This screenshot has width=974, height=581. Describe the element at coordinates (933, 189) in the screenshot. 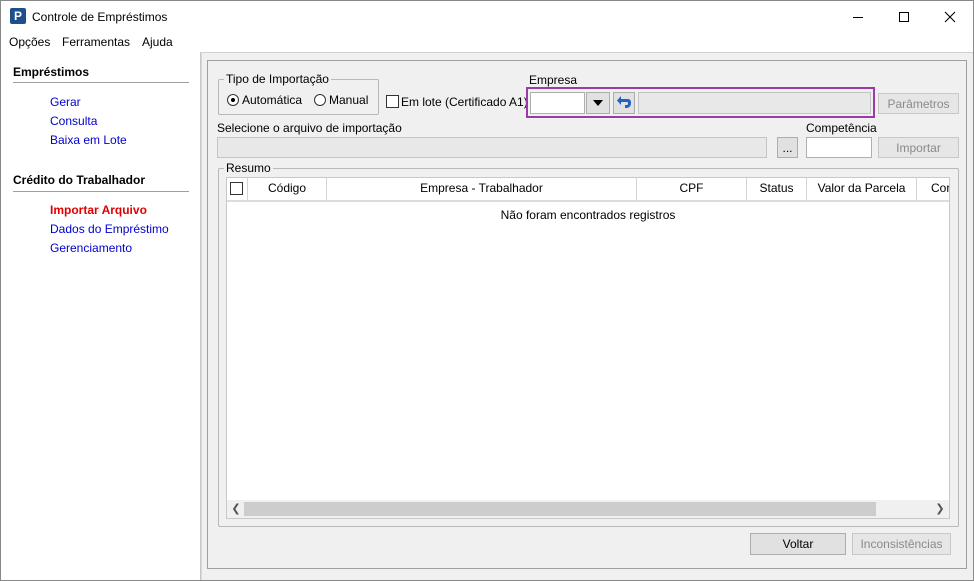

I see `column-cor: Cor` at that location.